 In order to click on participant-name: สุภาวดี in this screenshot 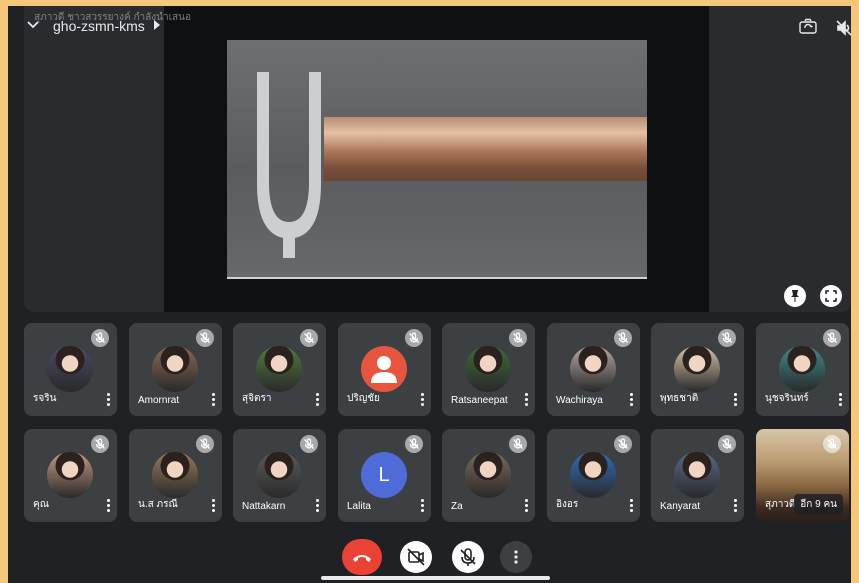, I will do `click(780, 504)`.